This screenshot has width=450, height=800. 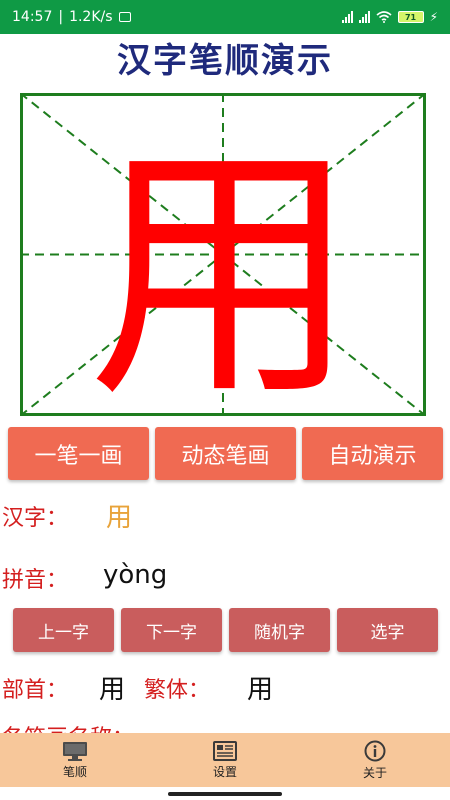 What do you see at coordinates (347, 17) in the screenshot?
I see `signal-icon` at bounding box center [347, 17].